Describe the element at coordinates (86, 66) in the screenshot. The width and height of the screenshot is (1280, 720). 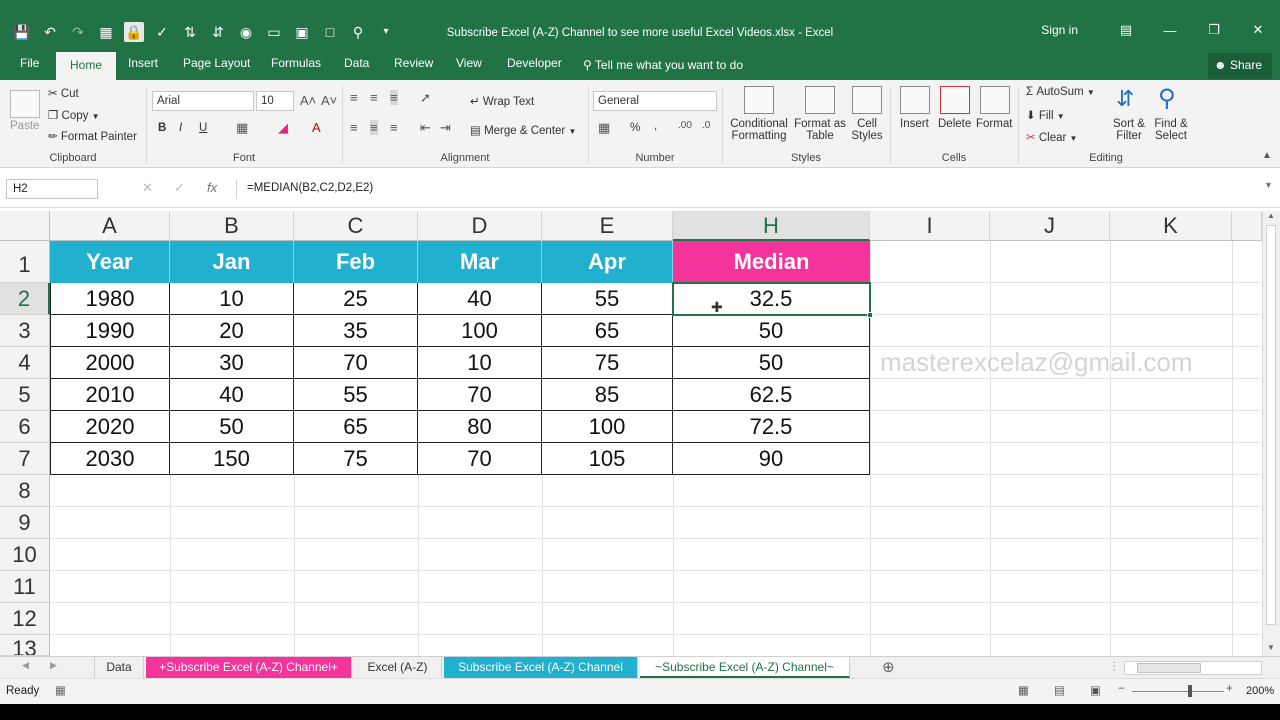
I see `tab-home: Home` at that location.